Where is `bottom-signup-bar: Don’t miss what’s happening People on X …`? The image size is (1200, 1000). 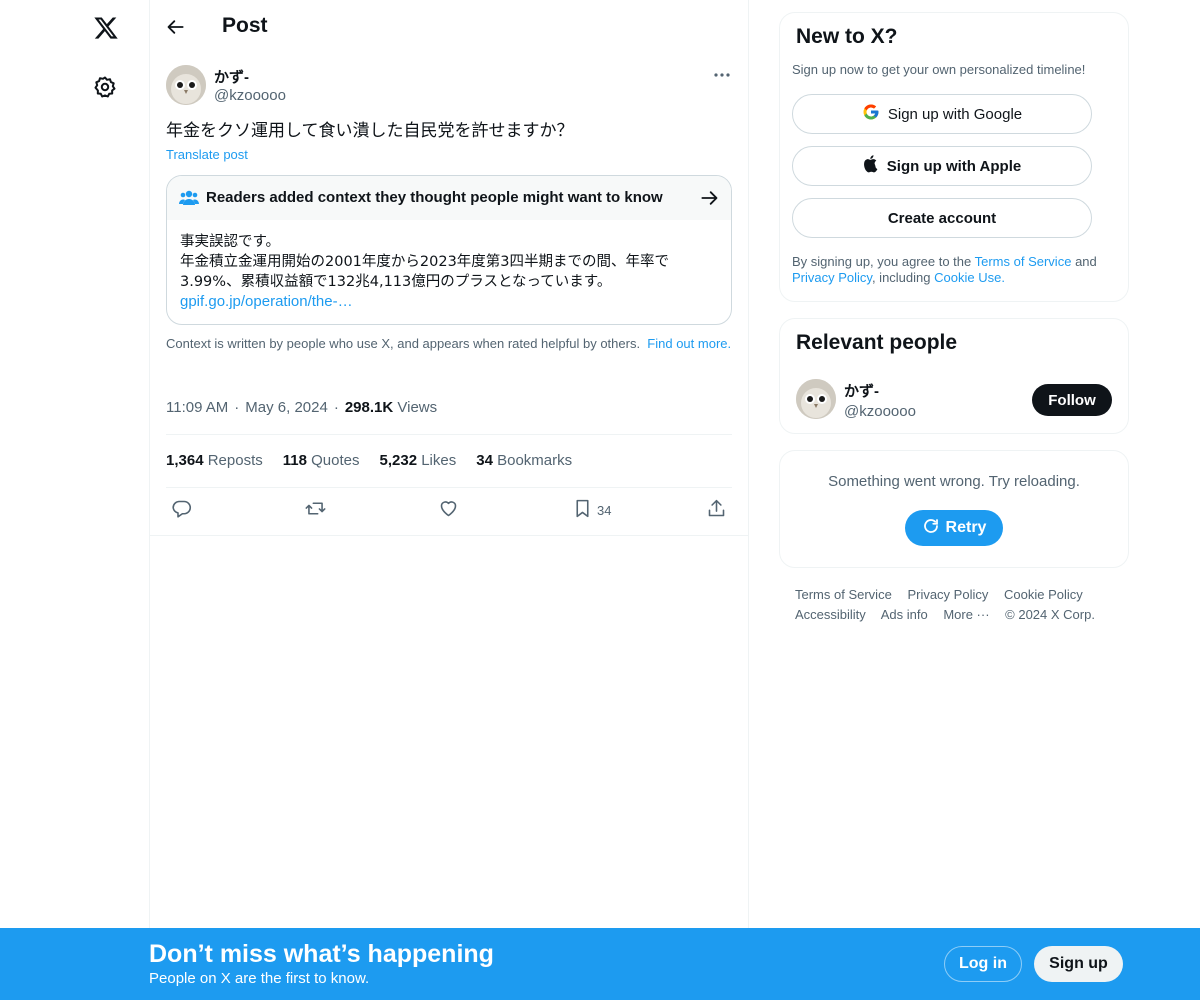
bottom-signup-bar: Don’t miss what’s happening People on X … is located at coordinates (600, 964).